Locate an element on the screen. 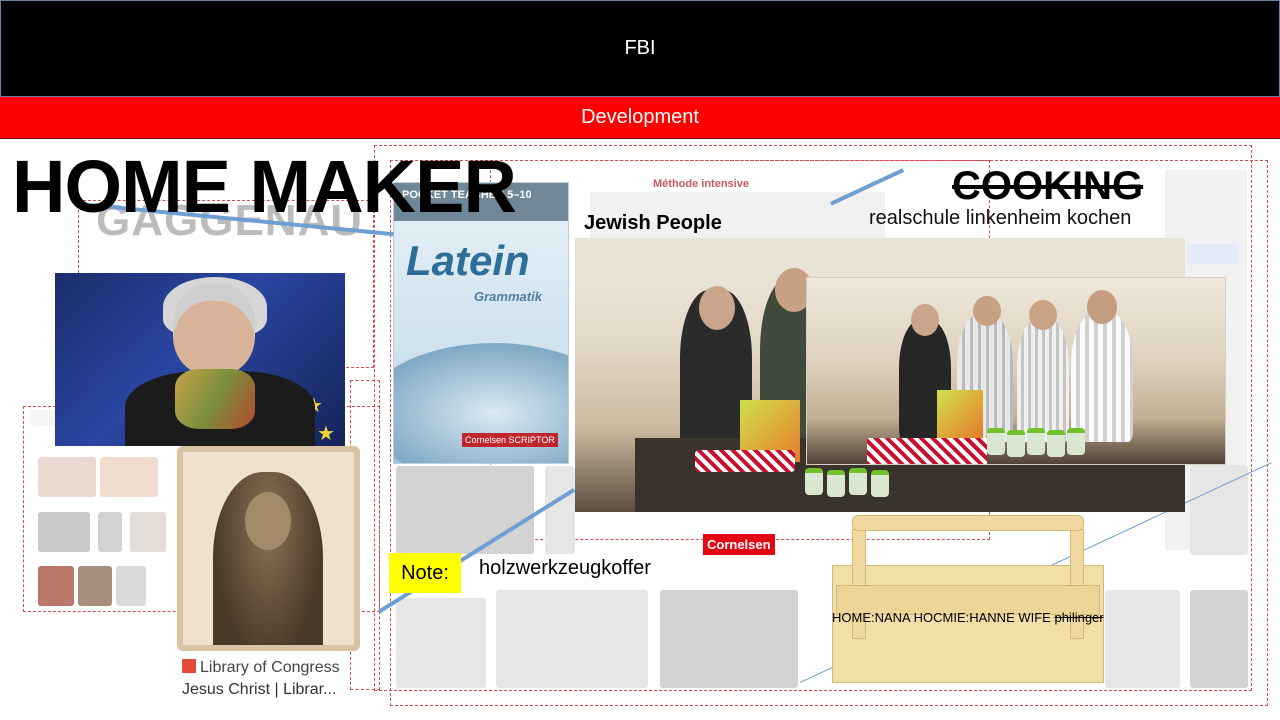 This screenshot has width=1280, height=720. top-title-bar: FBI is located at coordinates (640, 48).